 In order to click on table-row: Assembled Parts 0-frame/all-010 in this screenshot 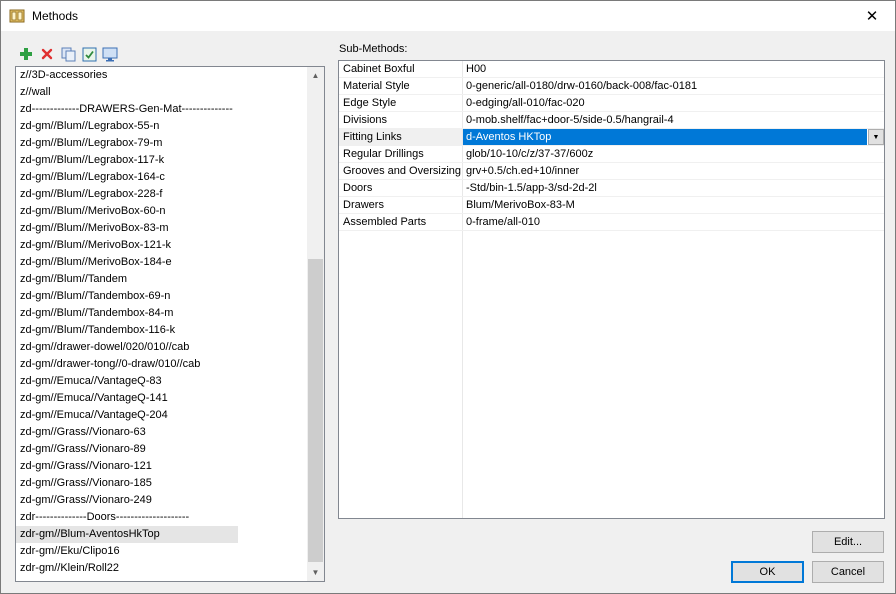, I will do `click(611, 222)`.